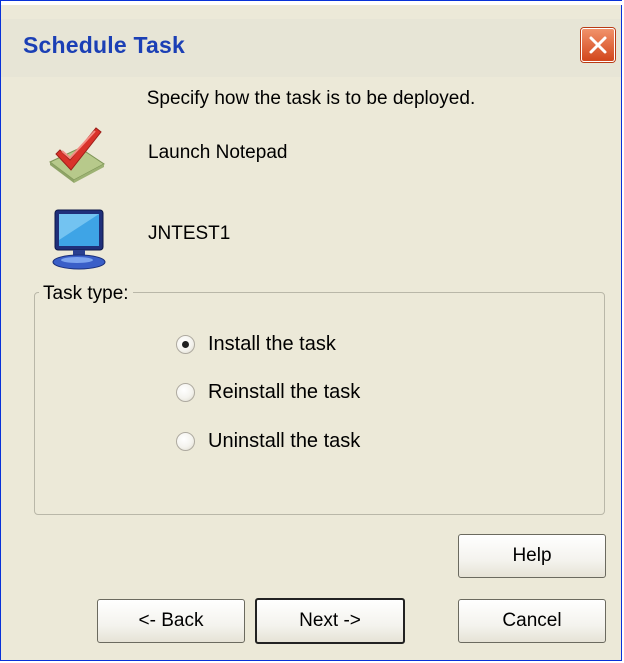 The image size is (624, 663). Describe the element at coordinates (86, 294) in the screenshot. I see `task-type-legend: Task type:` at that location.